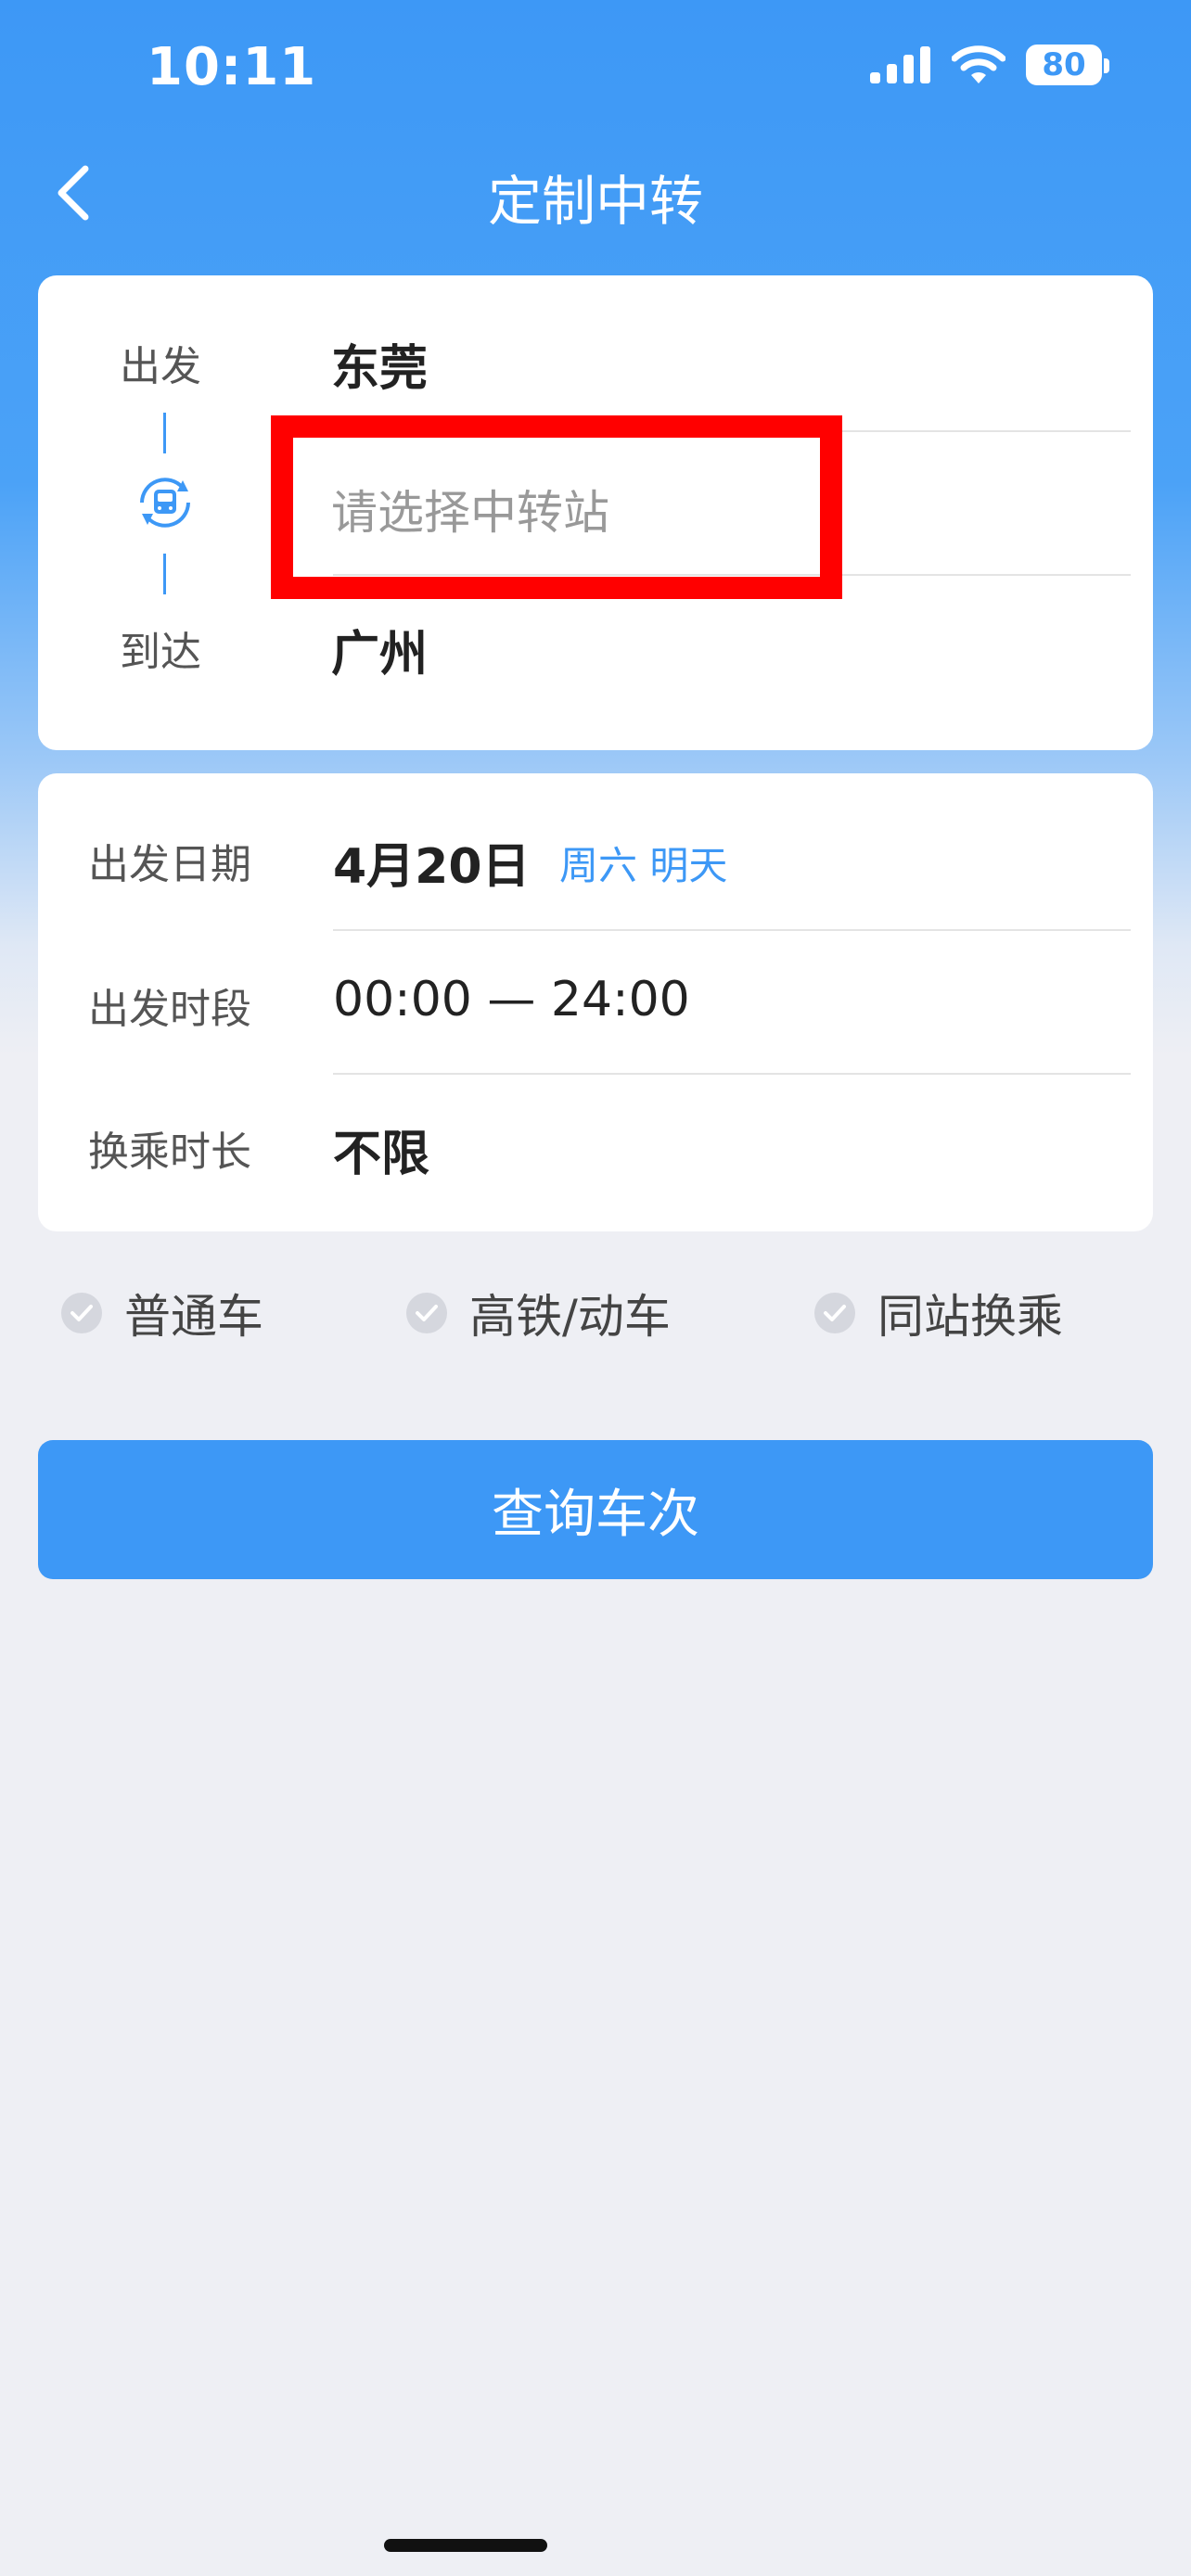 This screenshot has height=2576, width=1191. I want to click on query-trains-button: 查询车次, so click(595, 1510).